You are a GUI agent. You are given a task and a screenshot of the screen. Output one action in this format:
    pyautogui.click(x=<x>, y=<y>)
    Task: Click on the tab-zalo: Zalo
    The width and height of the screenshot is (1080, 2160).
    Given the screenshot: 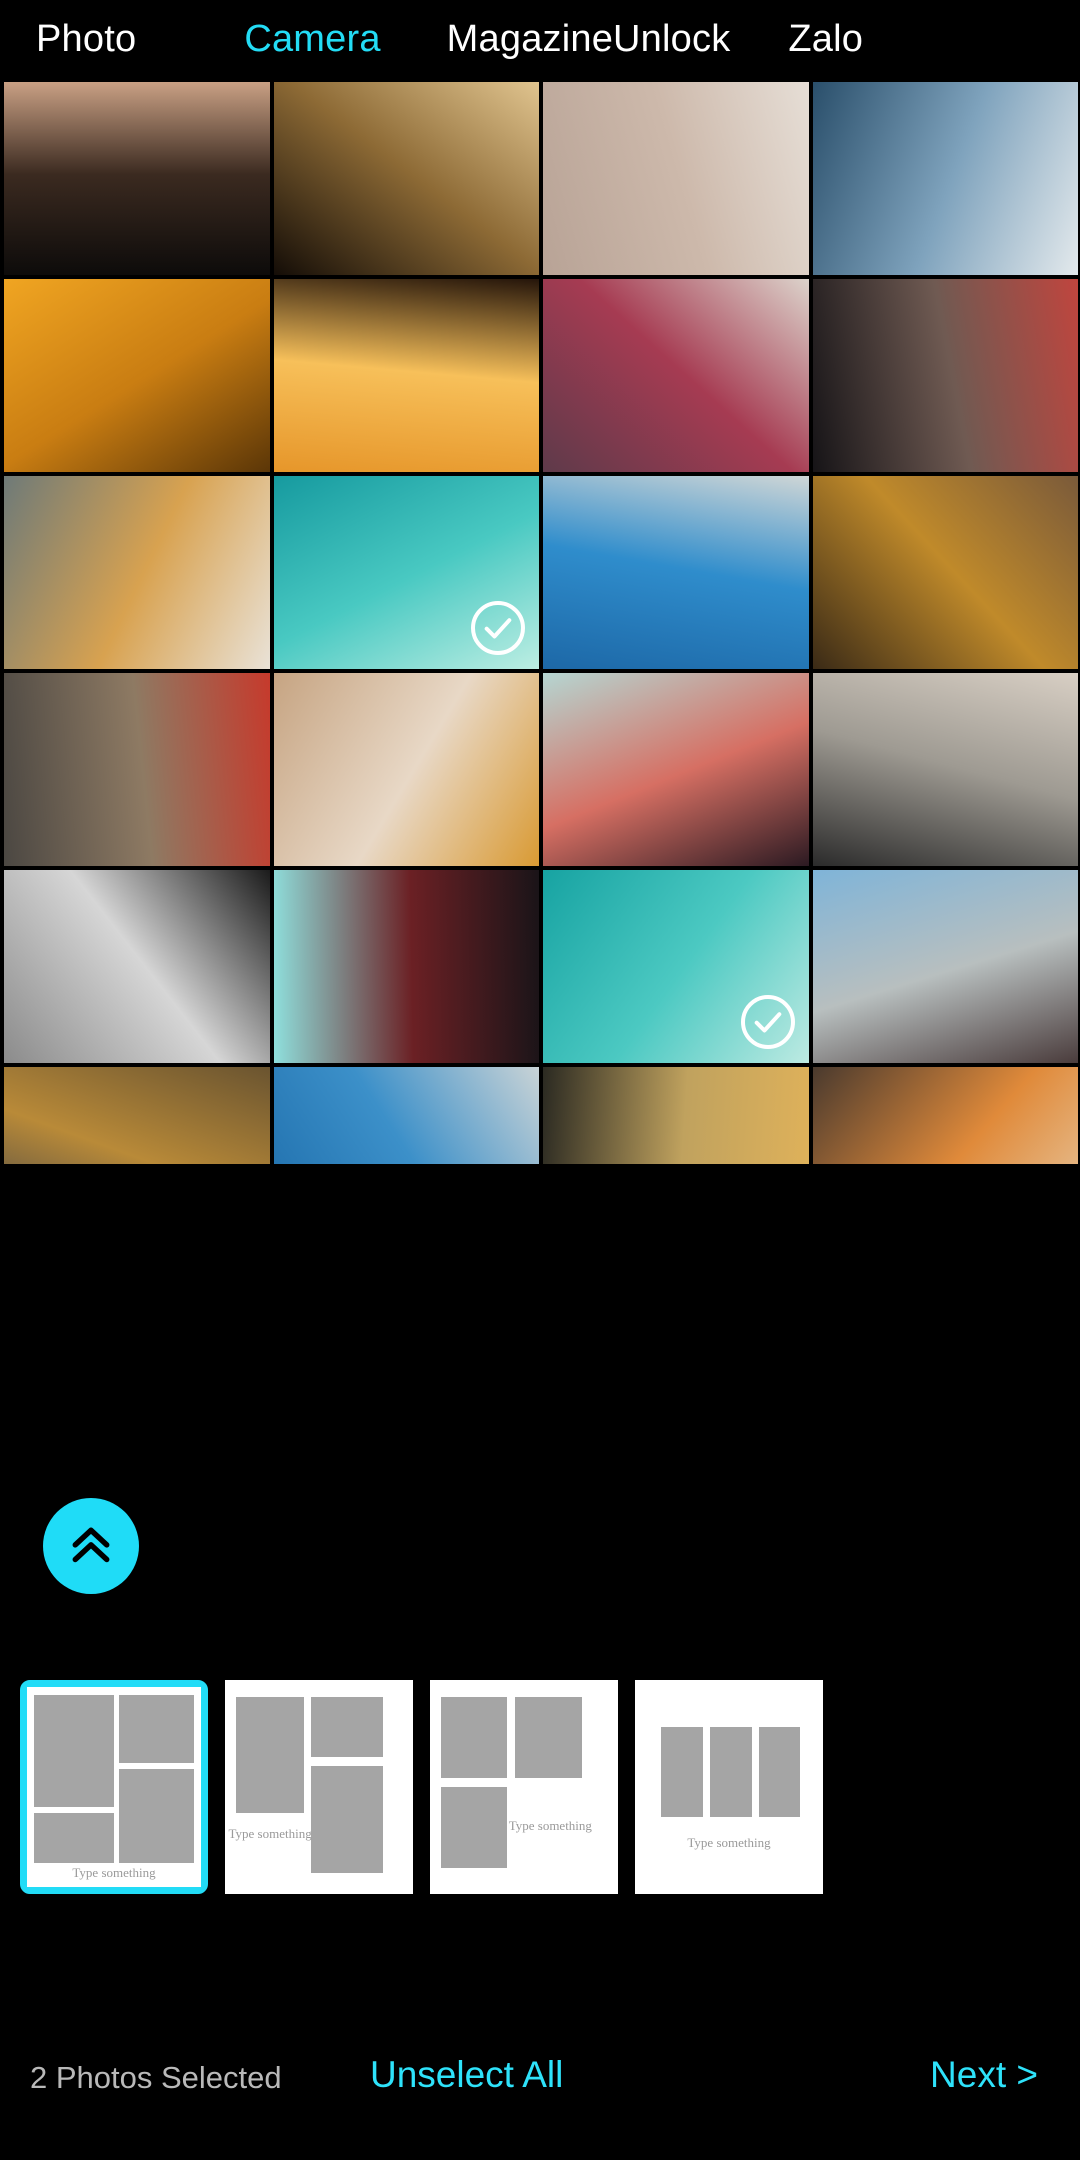 What is the action you would take?
    pyautogui.click(x=825, y=39)
    